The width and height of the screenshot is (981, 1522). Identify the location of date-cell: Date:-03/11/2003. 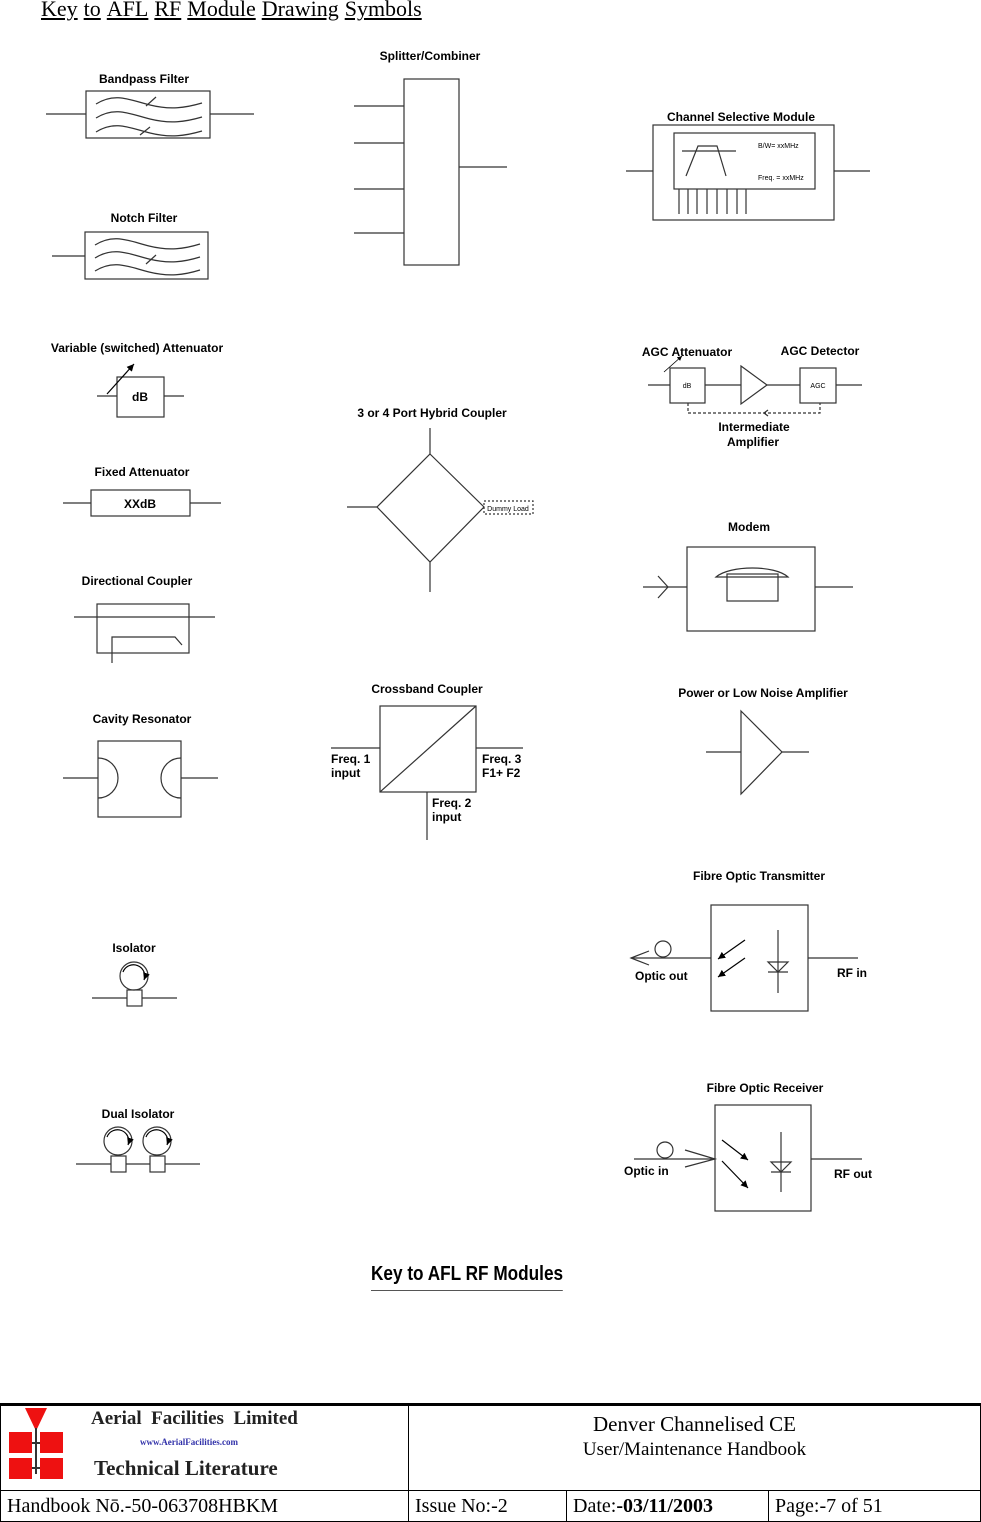
(667, 1506).